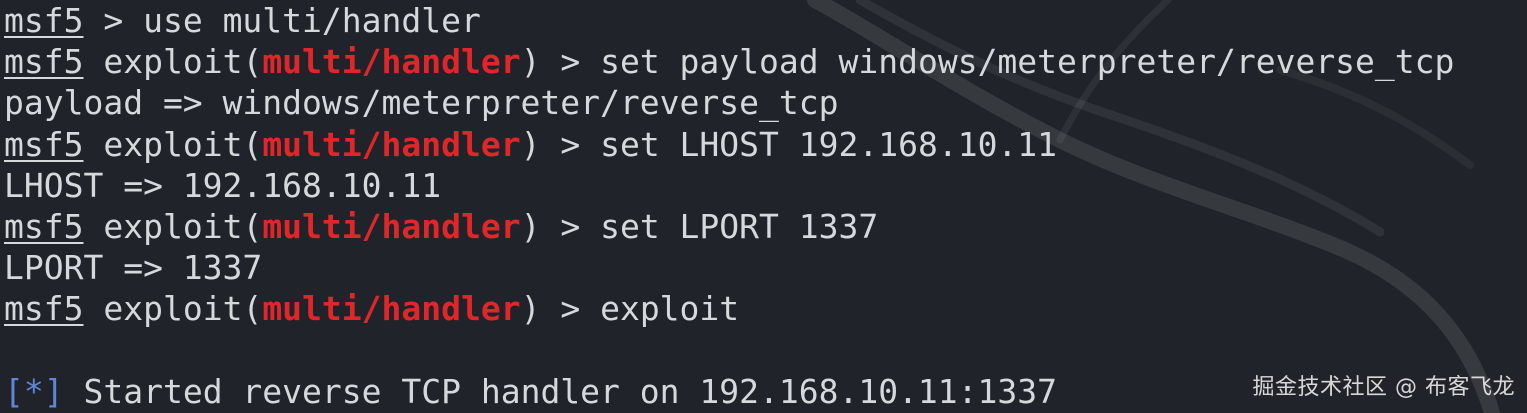 Image resolution: width=1527 pixels, height=413 pixels. What do you see at coordinates (764, 185) in the screenshot?
I see `terminal-line-5: LHOST => 192.168.10.11` at bounding box center [764, 185].